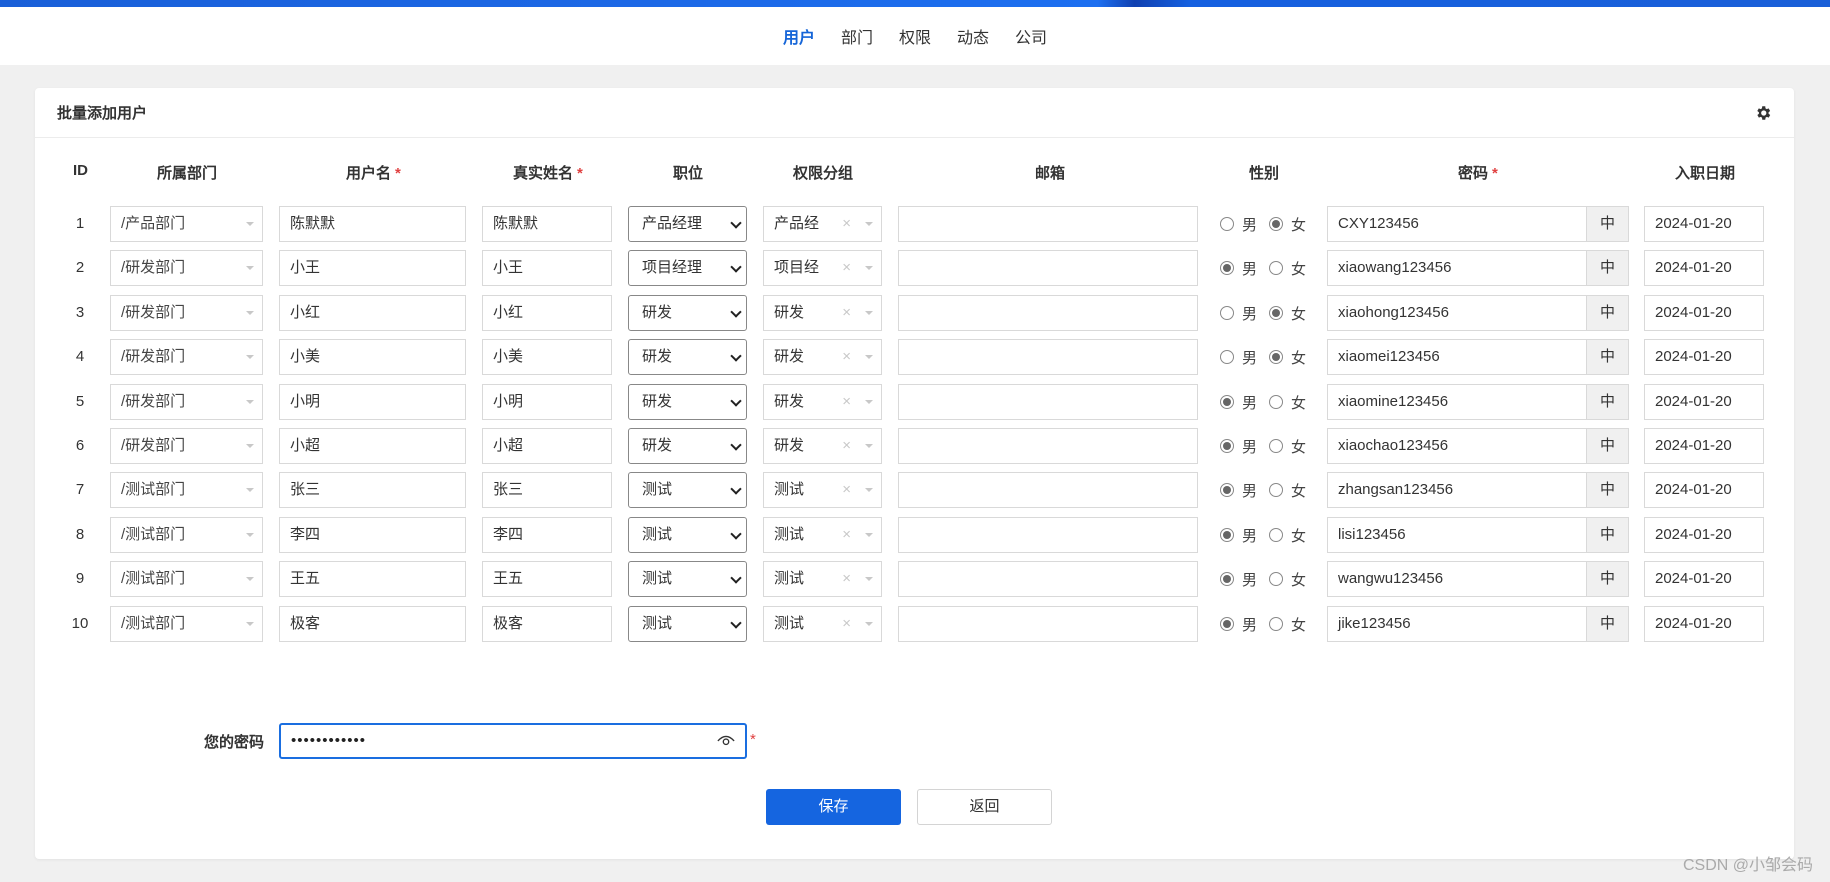 This screenshot has height=882, width=1830. Describe the element at coordinates (372, 402) in the screenshot. I see `username-input: 小明` at that location.